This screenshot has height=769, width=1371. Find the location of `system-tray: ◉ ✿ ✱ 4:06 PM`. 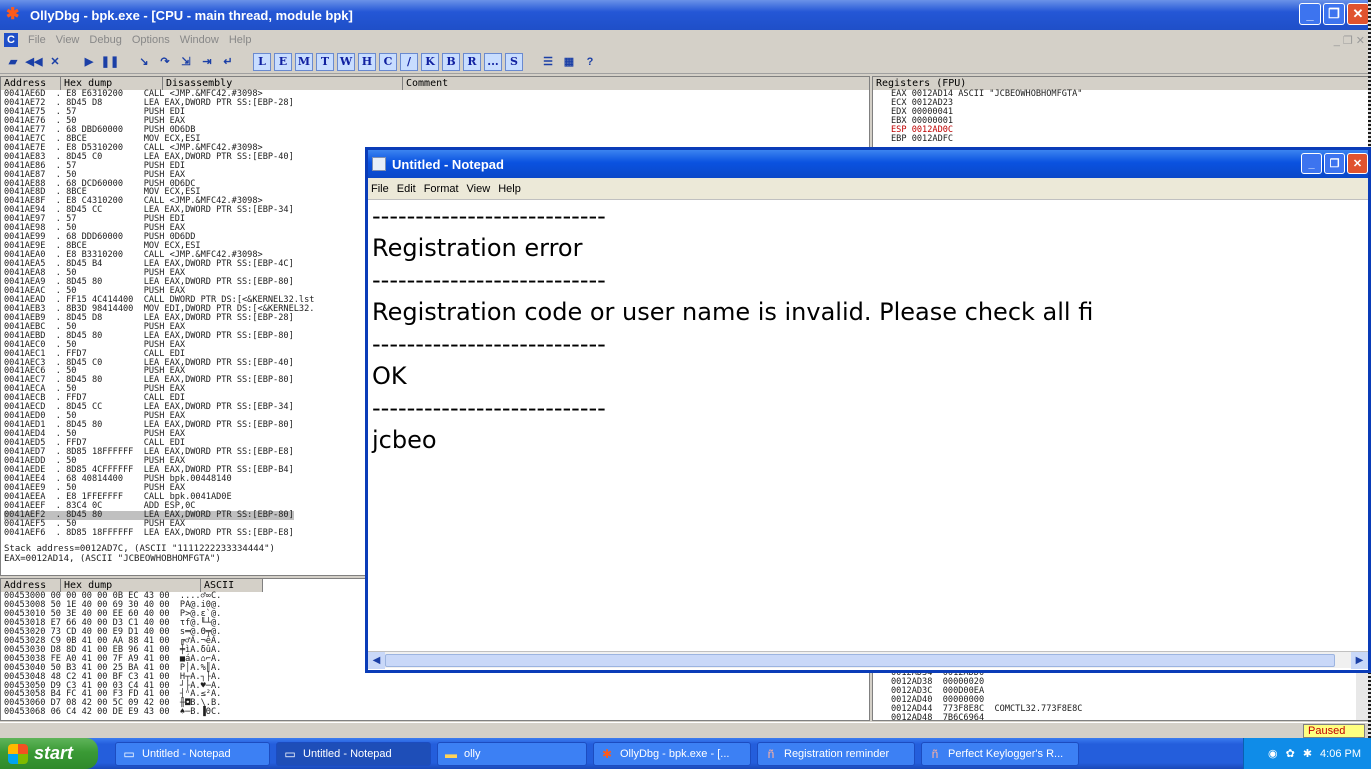

system-tray: ◉ ✿ ✱ 4:06 PM is located at coordinates (1307, 753).